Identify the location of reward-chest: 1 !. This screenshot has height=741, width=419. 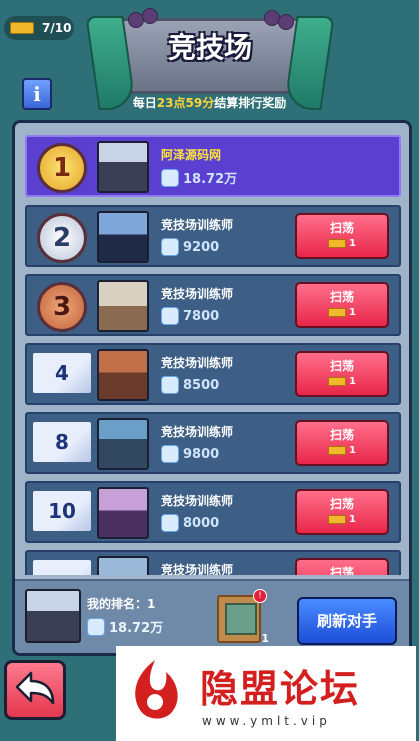
(243, 617).